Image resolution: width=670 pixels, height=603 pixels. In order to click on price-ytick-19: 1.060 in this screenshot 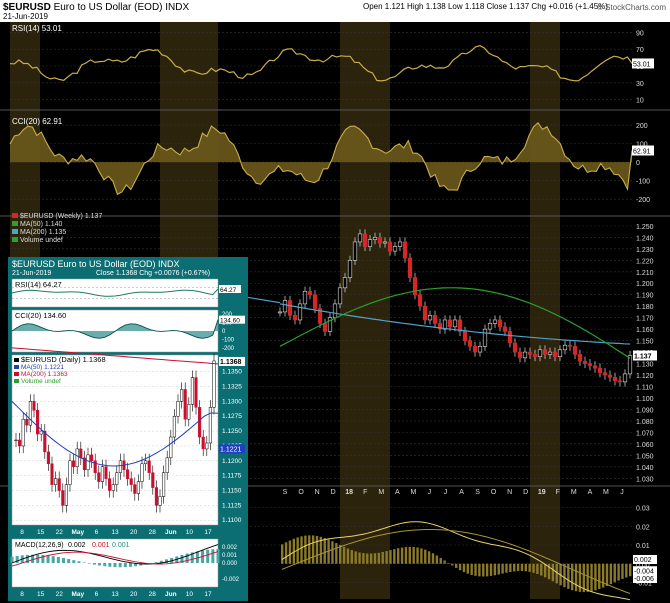, I will do `click(645, 445)`.